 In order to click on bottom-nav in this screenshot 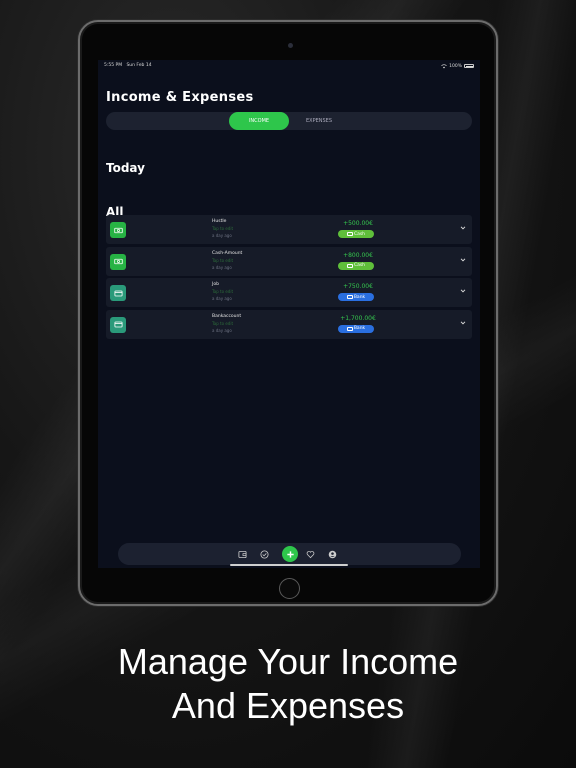, I will do `click(289, 554)`.